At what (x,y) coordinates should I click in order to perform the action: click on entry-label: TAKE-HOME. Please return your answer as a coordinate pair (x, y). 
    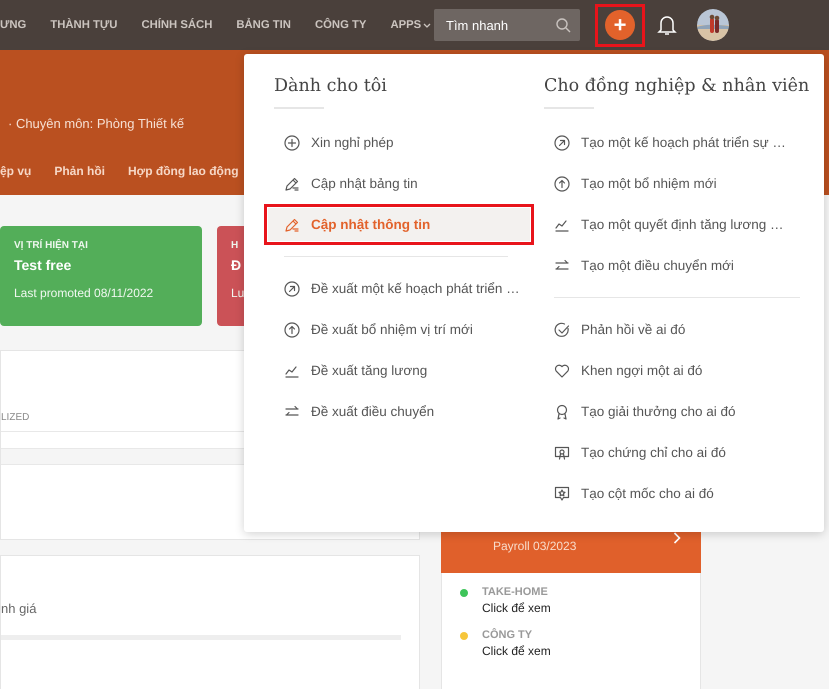
    Looking at the image, I should click on (515, 592).